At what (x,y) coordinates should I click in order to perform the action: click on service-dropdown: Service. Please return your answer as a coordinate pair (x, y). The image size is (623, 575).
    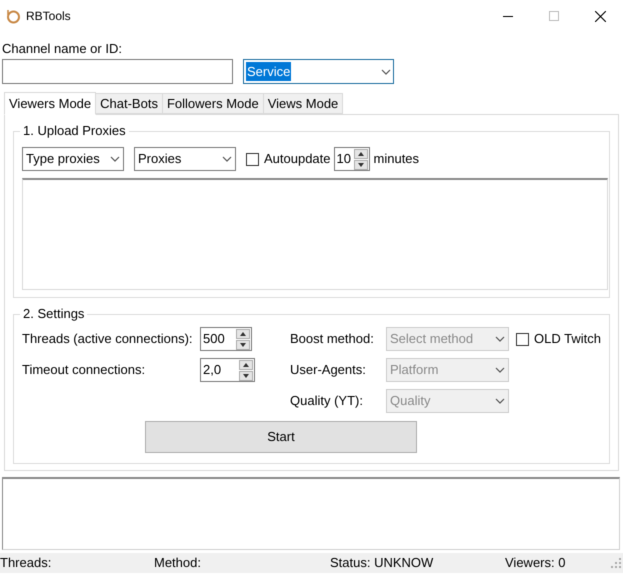
    Looking at the image, I should click on (318, 71).